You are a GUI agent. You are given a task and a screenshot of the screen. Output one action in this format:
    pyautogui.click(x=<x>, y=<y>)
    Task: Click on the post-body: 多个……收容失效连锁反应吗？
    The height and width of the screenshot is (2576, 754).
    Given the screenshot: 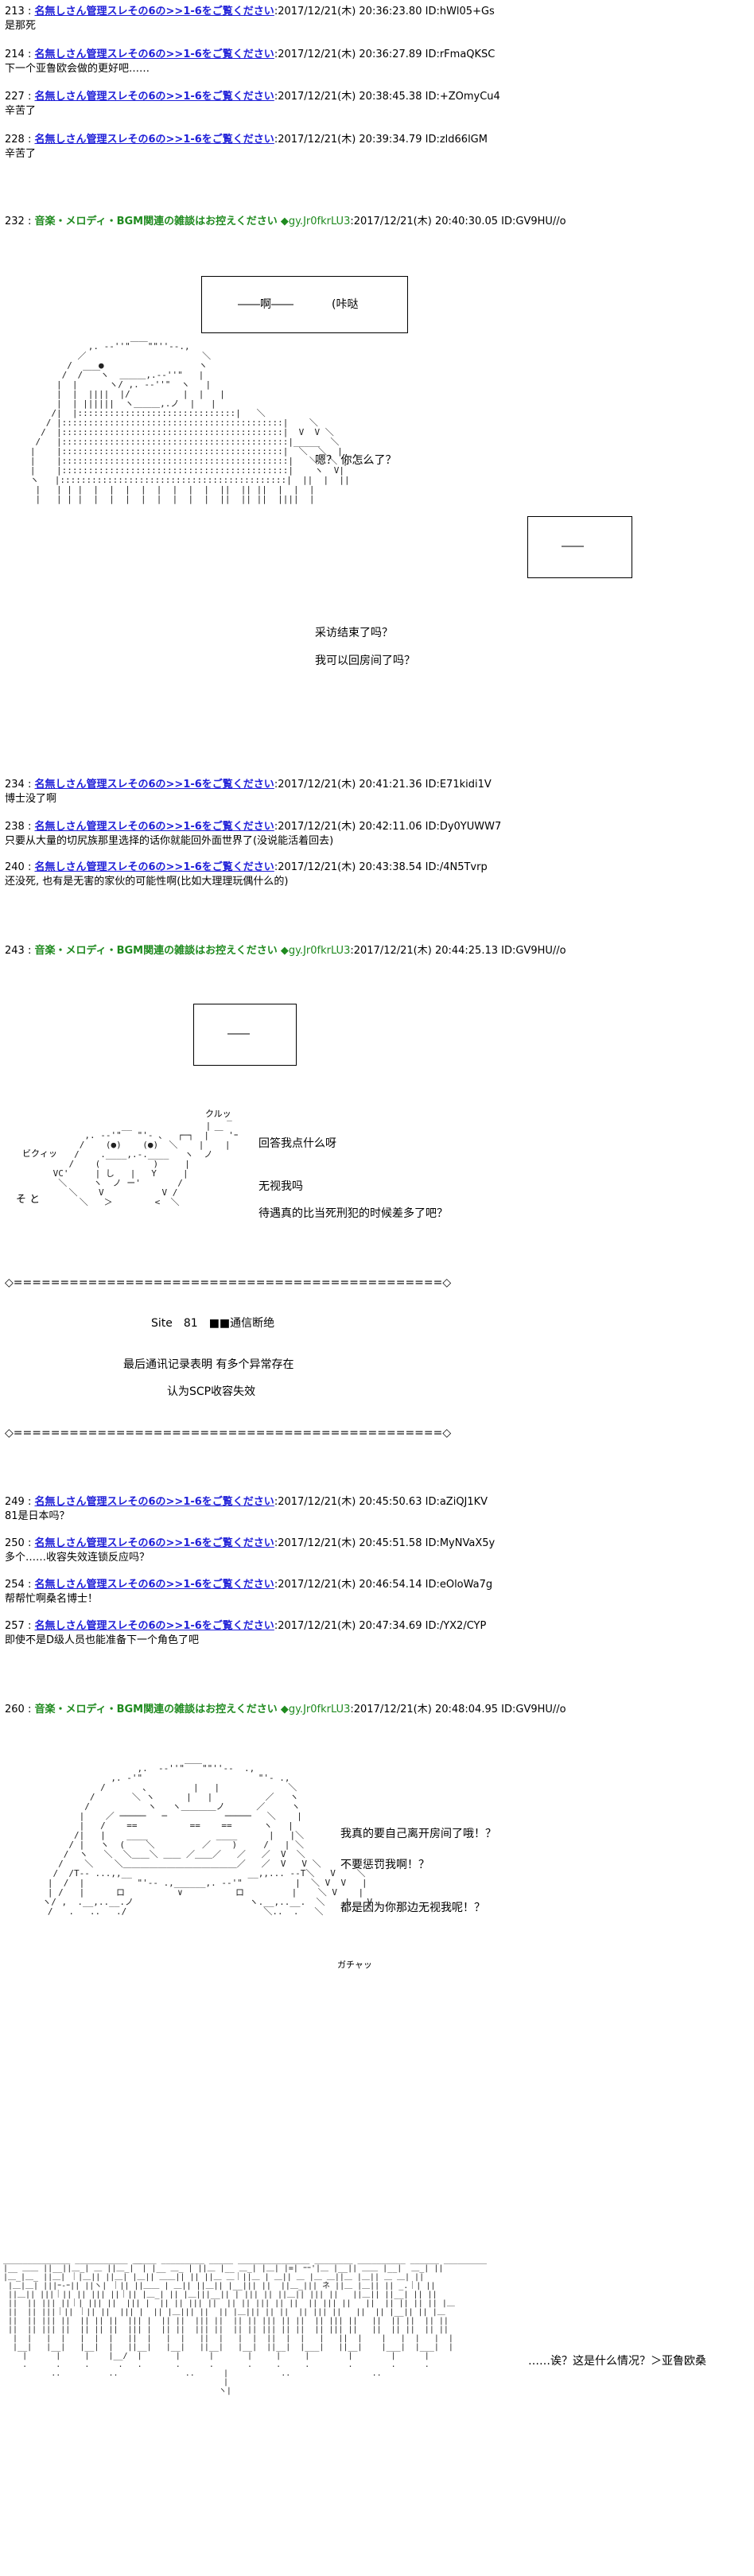 What is the action you would take?
    pyautogui.click(x=77, y=1558)
    